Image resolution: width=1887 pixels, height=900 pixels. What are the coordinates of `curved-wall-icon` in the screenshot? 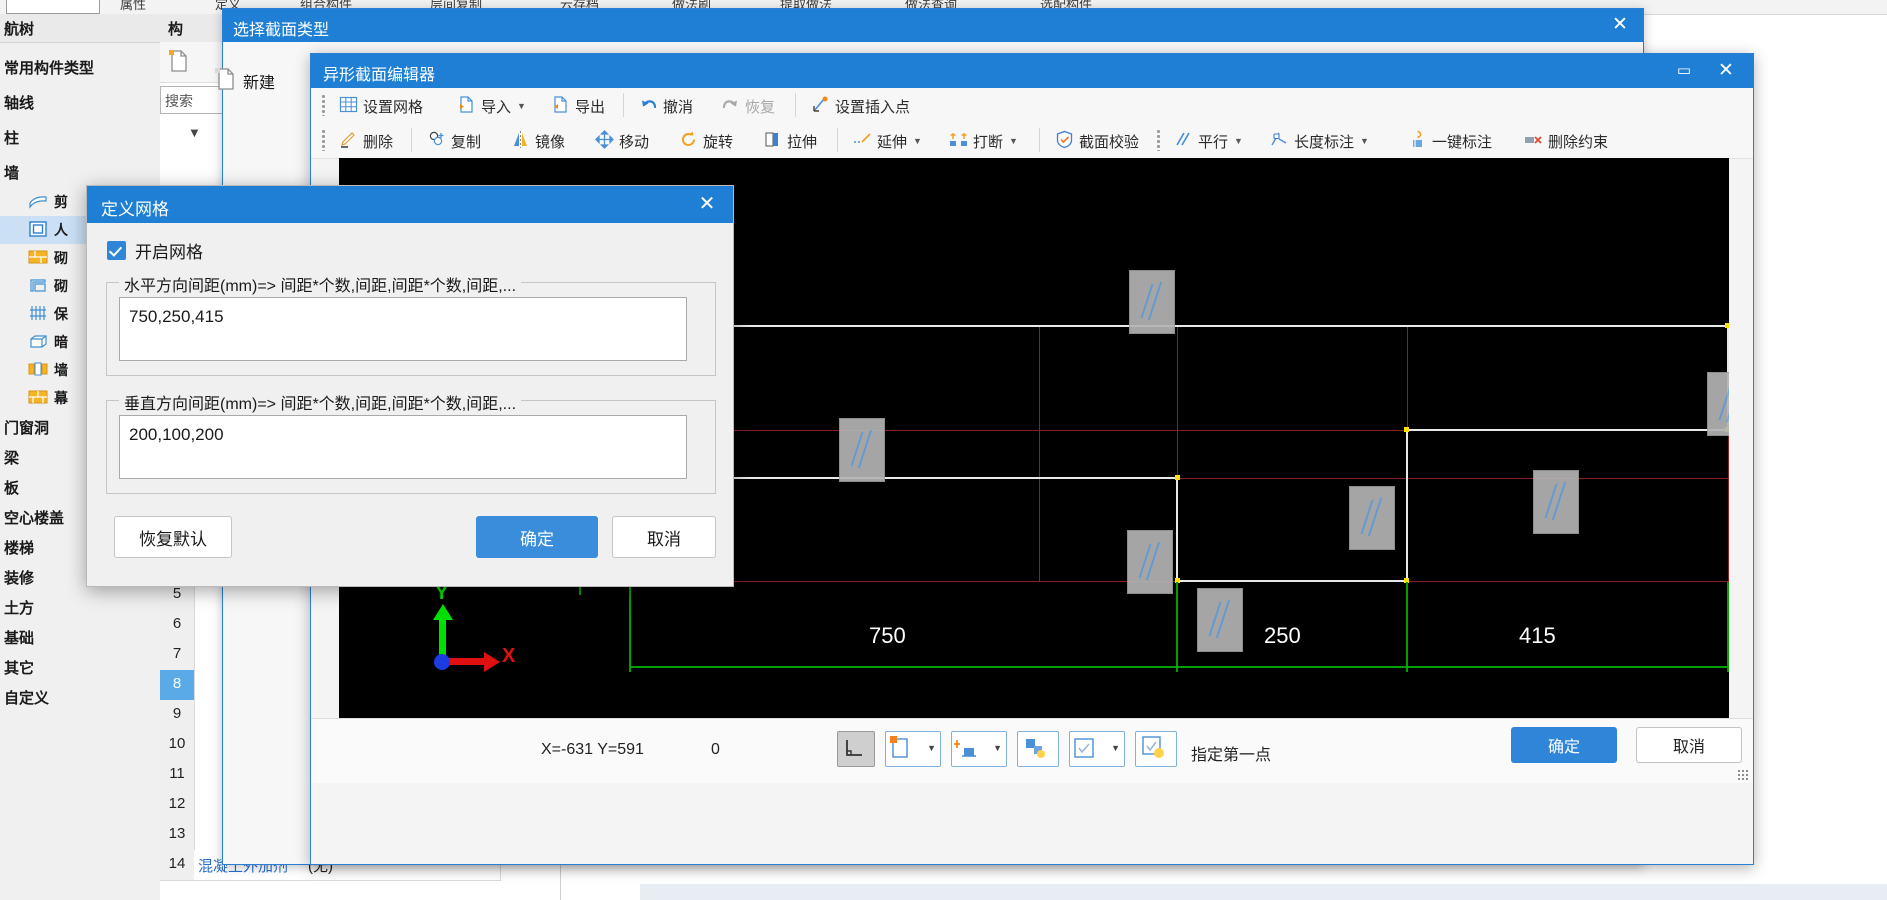 It's located at (38, 201).